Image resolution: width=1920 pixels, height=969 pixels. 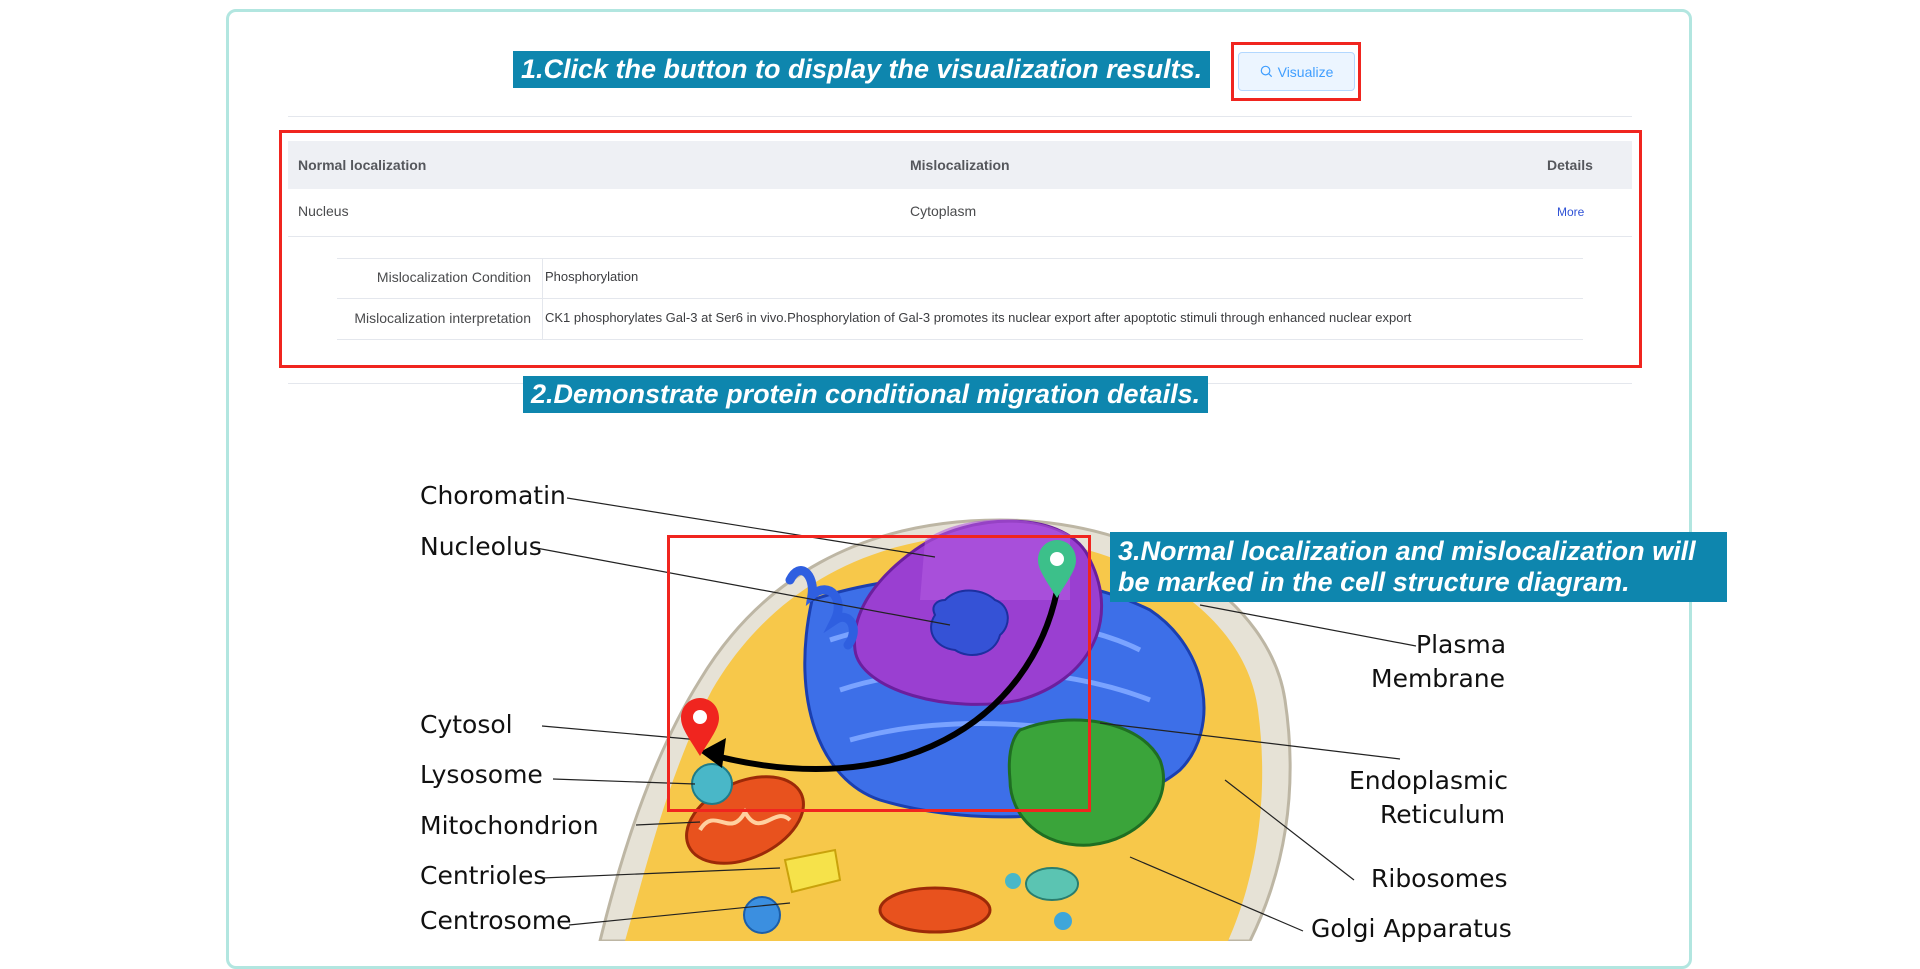 I want to click on label-centrosome: Centrosome, so click(x=496, y=920).